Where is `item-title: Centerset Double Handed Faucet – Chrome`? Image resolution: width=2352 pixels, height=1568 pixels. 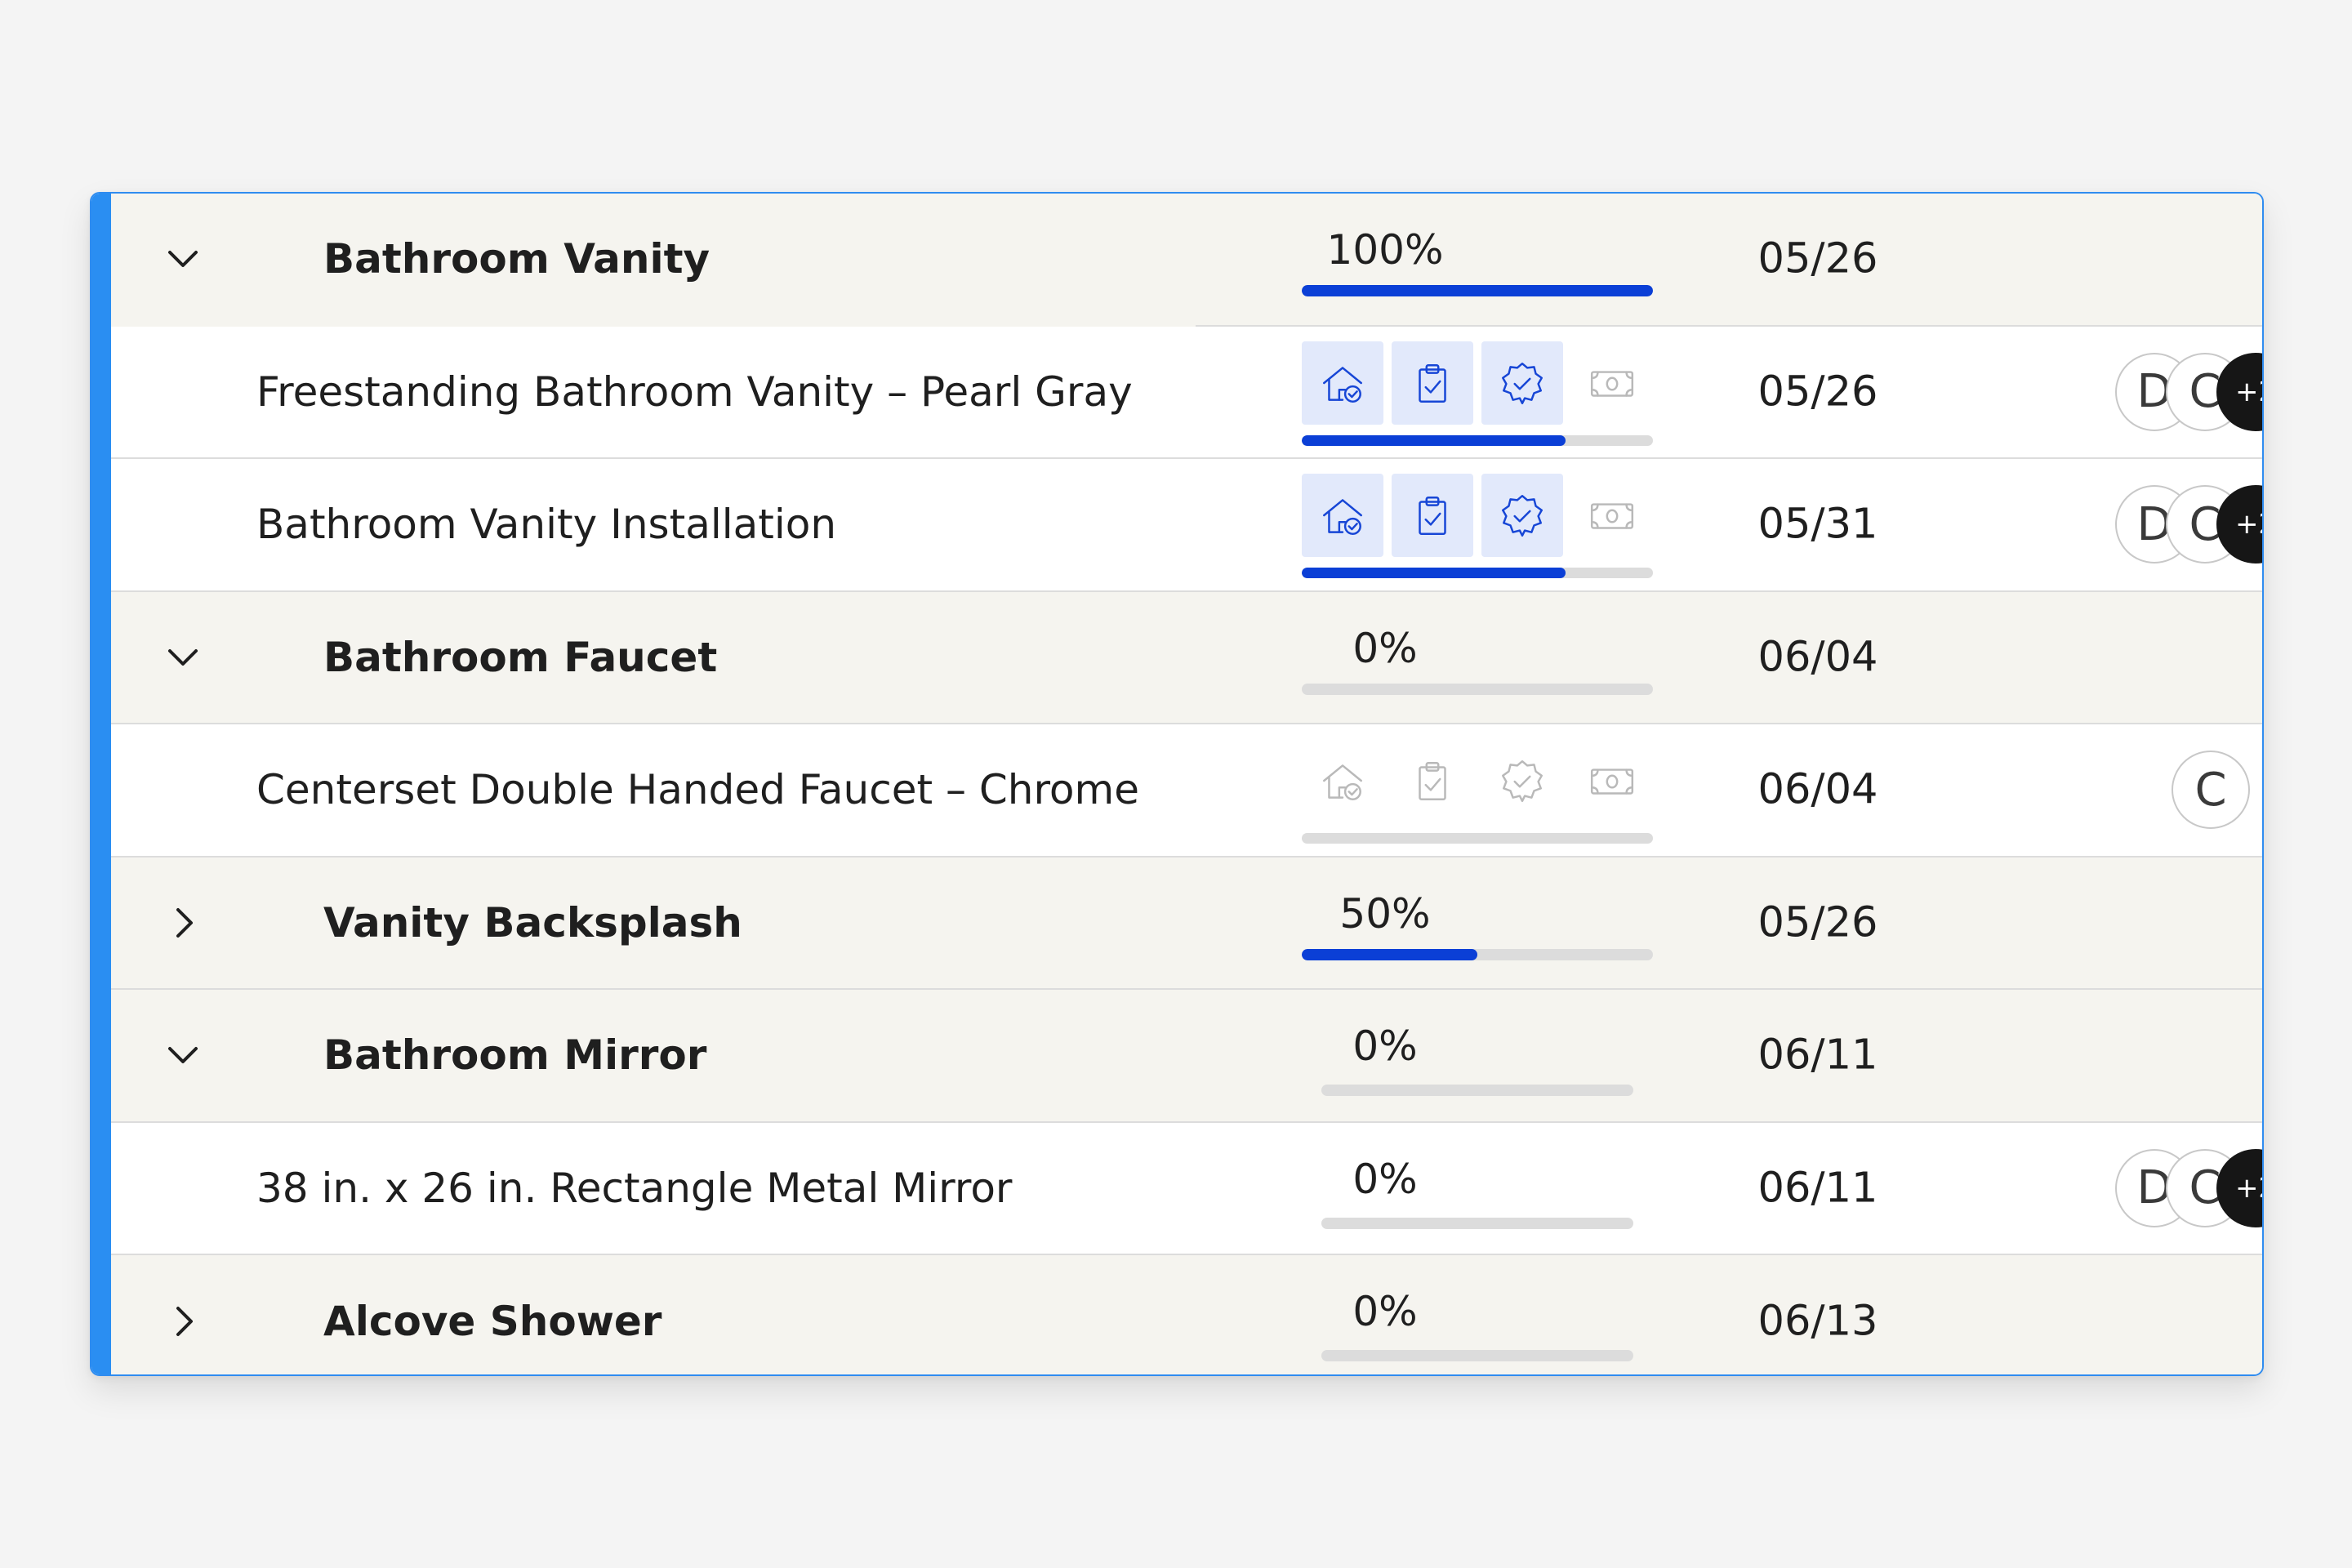 item-title: Centerset Double Handed Faucet – Chrome is located at coordinates (697, 790).